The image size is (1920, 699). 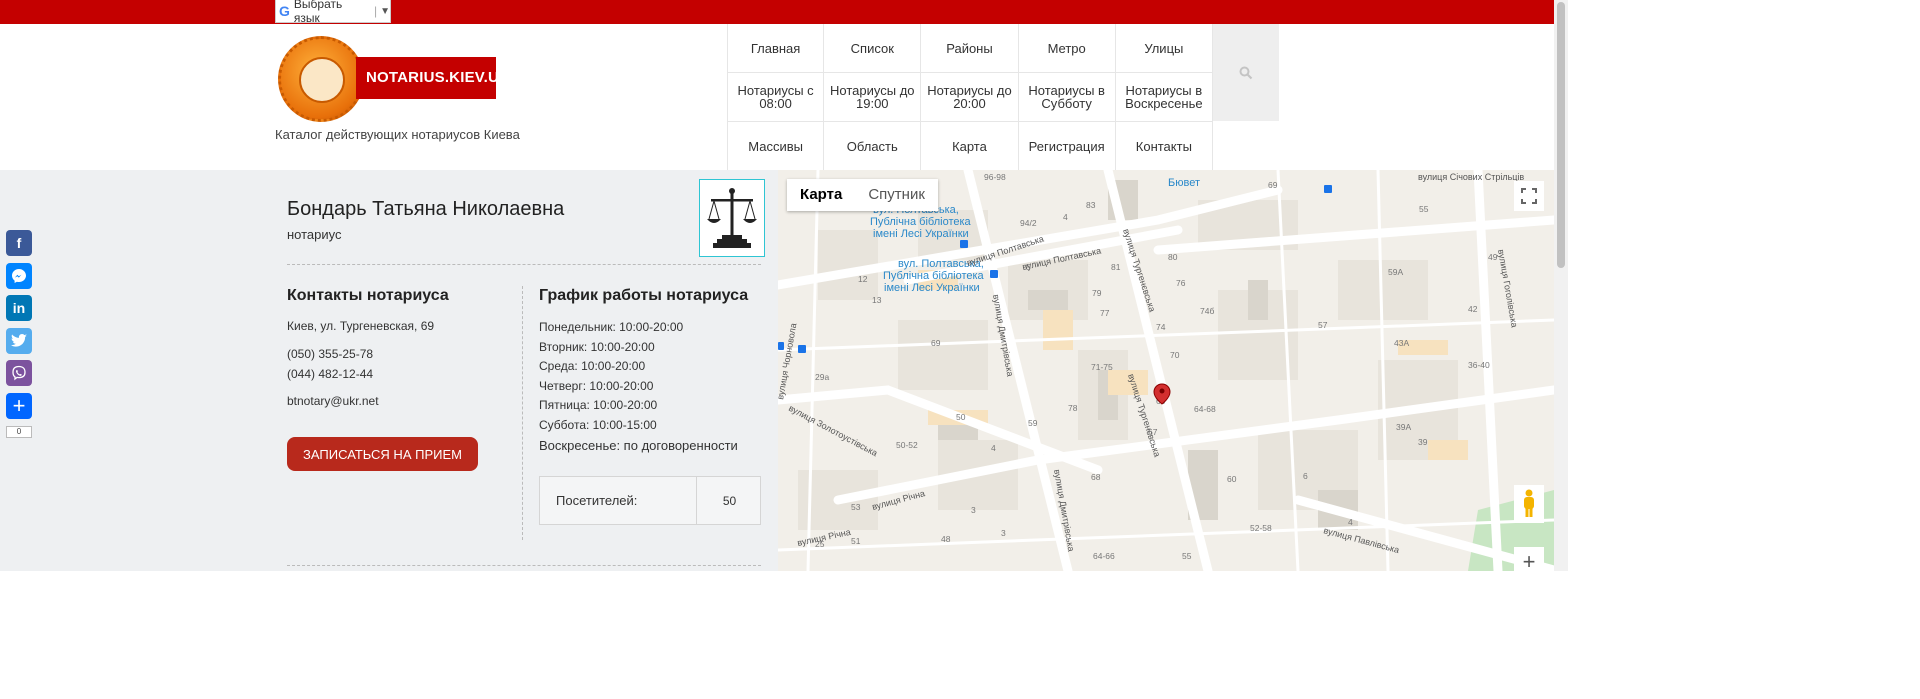 I want to click on svg-text: 78, so click(x=1073, y=408).